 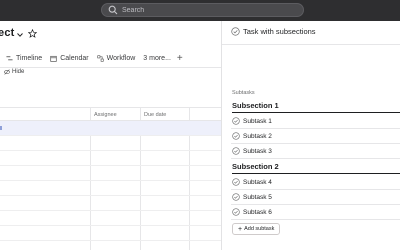 I want to click on subtask-label: Subtask 3, so click(x=257, y=151).